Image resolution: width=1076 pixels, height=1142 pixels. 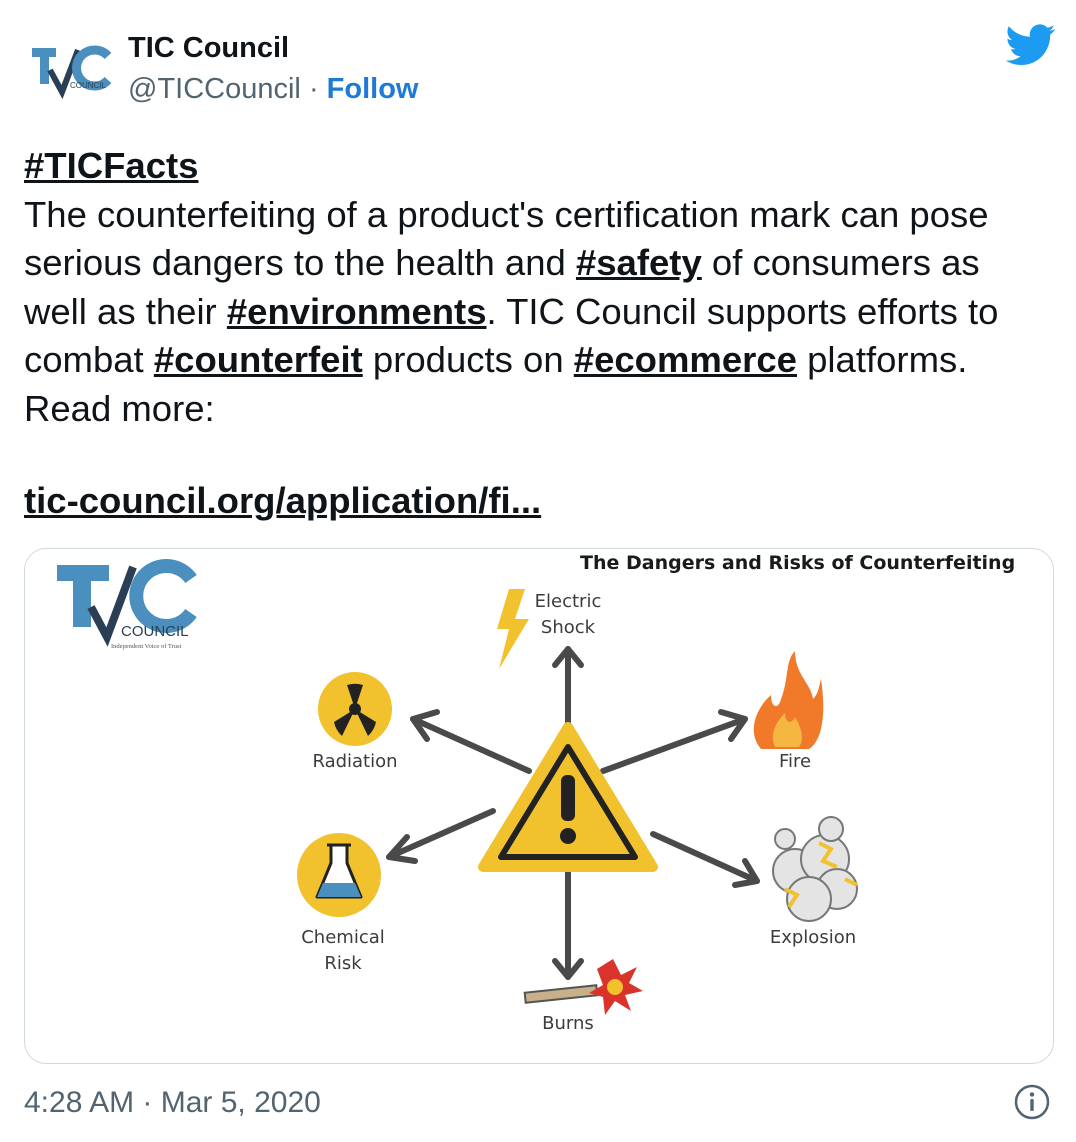 I want to click on label-chemical-line1: Chemical, so click(x=343, y=937).